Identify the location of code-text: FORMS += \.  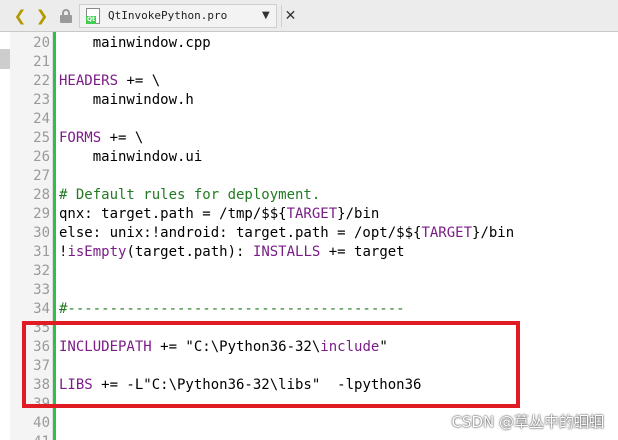
(101, 138).